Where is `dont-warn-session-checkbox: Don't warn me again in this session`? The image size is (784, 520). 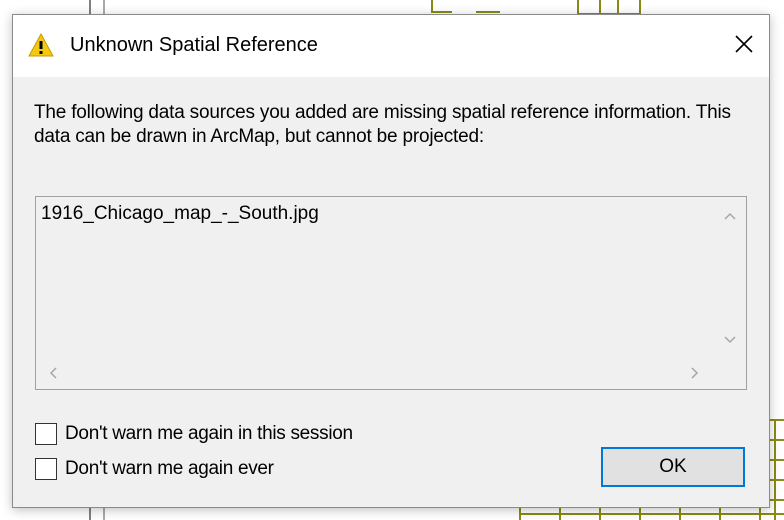 dont-warn-session-checkbox: Don't warn me again in this session is located at coordinates (194, 434).